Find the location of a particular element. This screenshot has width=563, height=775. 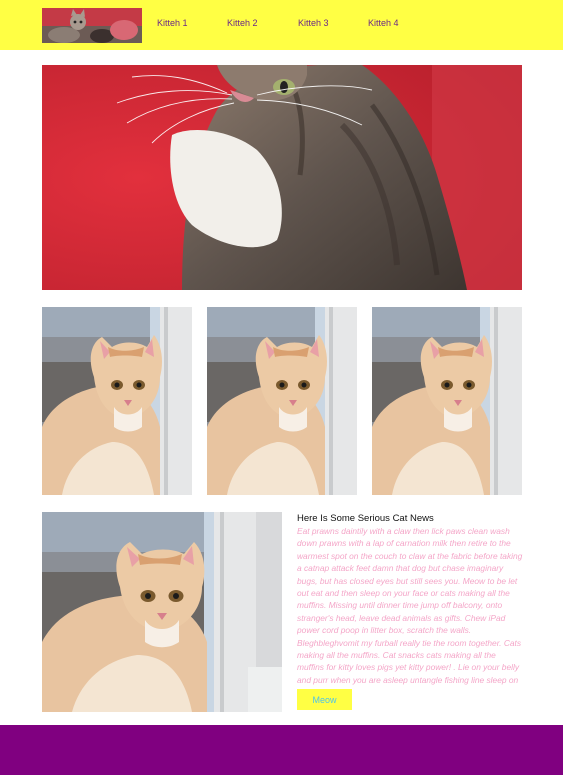

nav-link-kitteh-1: Kitteh 1 is located at coordinates (172, 23).